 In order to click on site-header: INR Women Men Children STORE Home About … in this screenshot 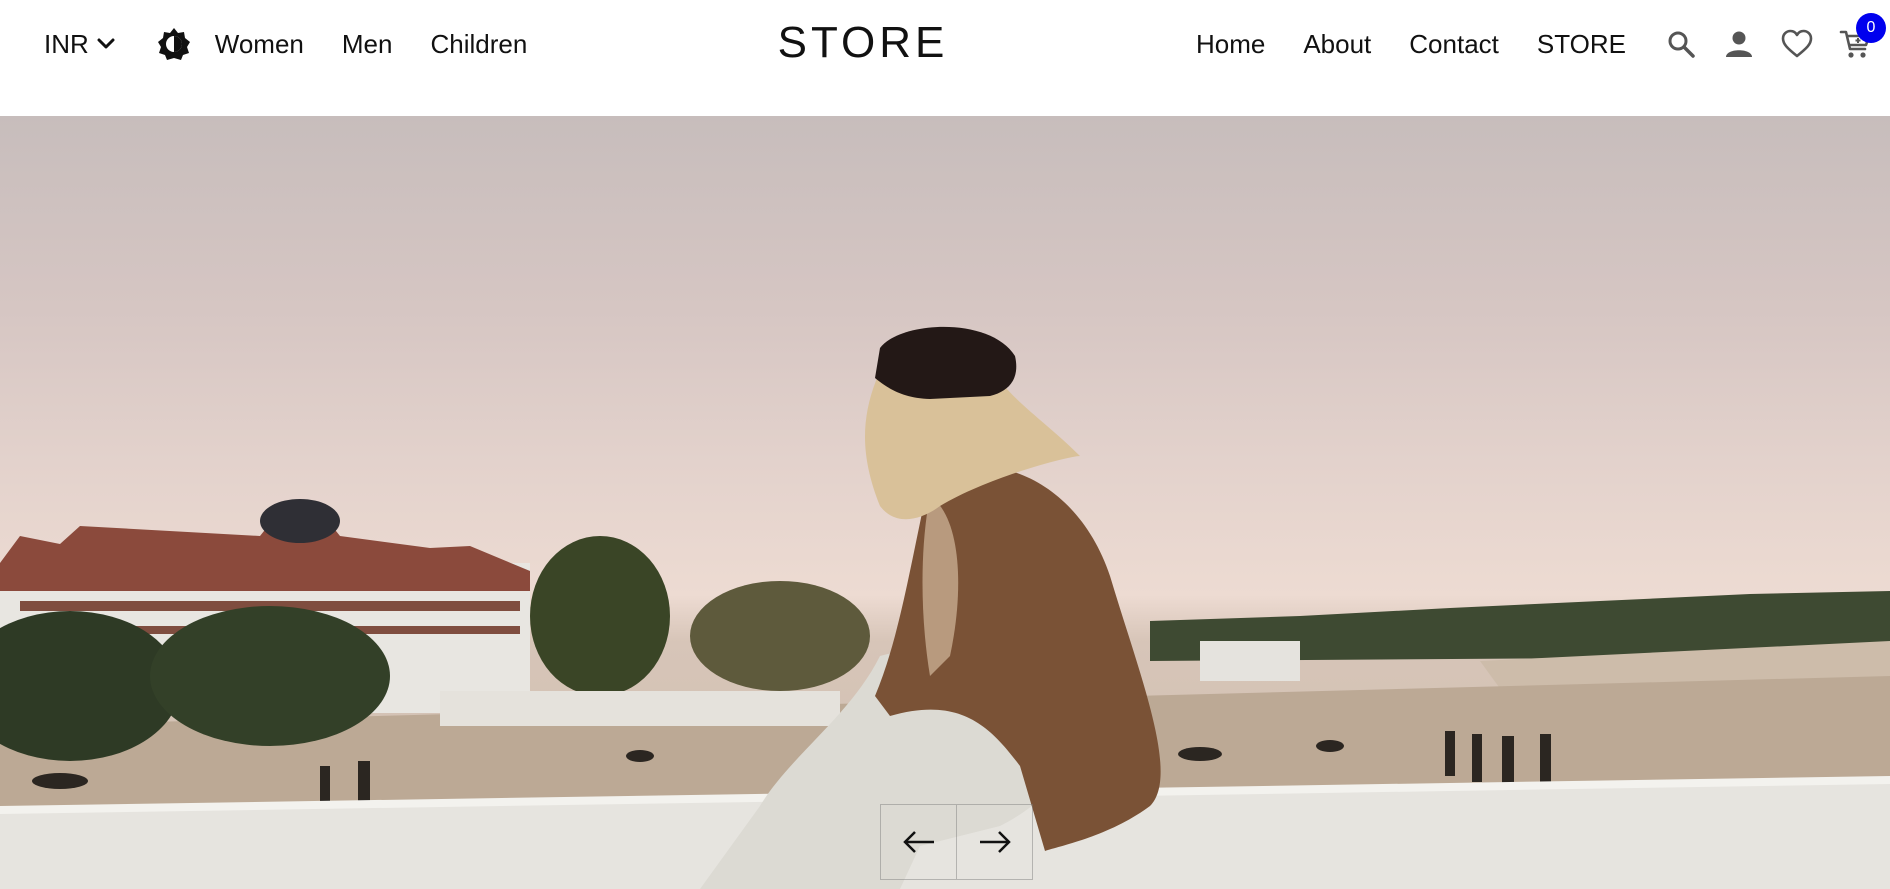, I will do `click(945, 58)`.